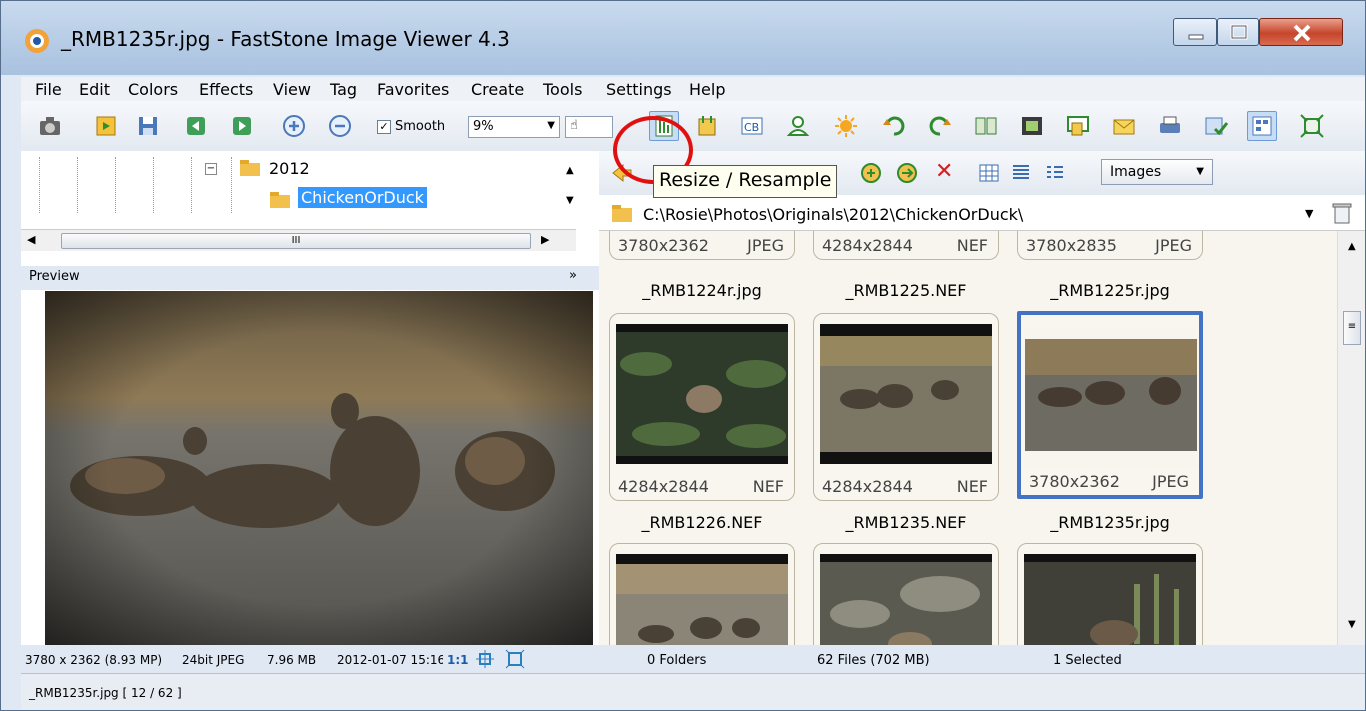 Image resolution: width=1366 pixels, height=711 pixels. Describe the element at coordinates (294, 126) in the screenshot. I see `zoom-in-icon` at that location.